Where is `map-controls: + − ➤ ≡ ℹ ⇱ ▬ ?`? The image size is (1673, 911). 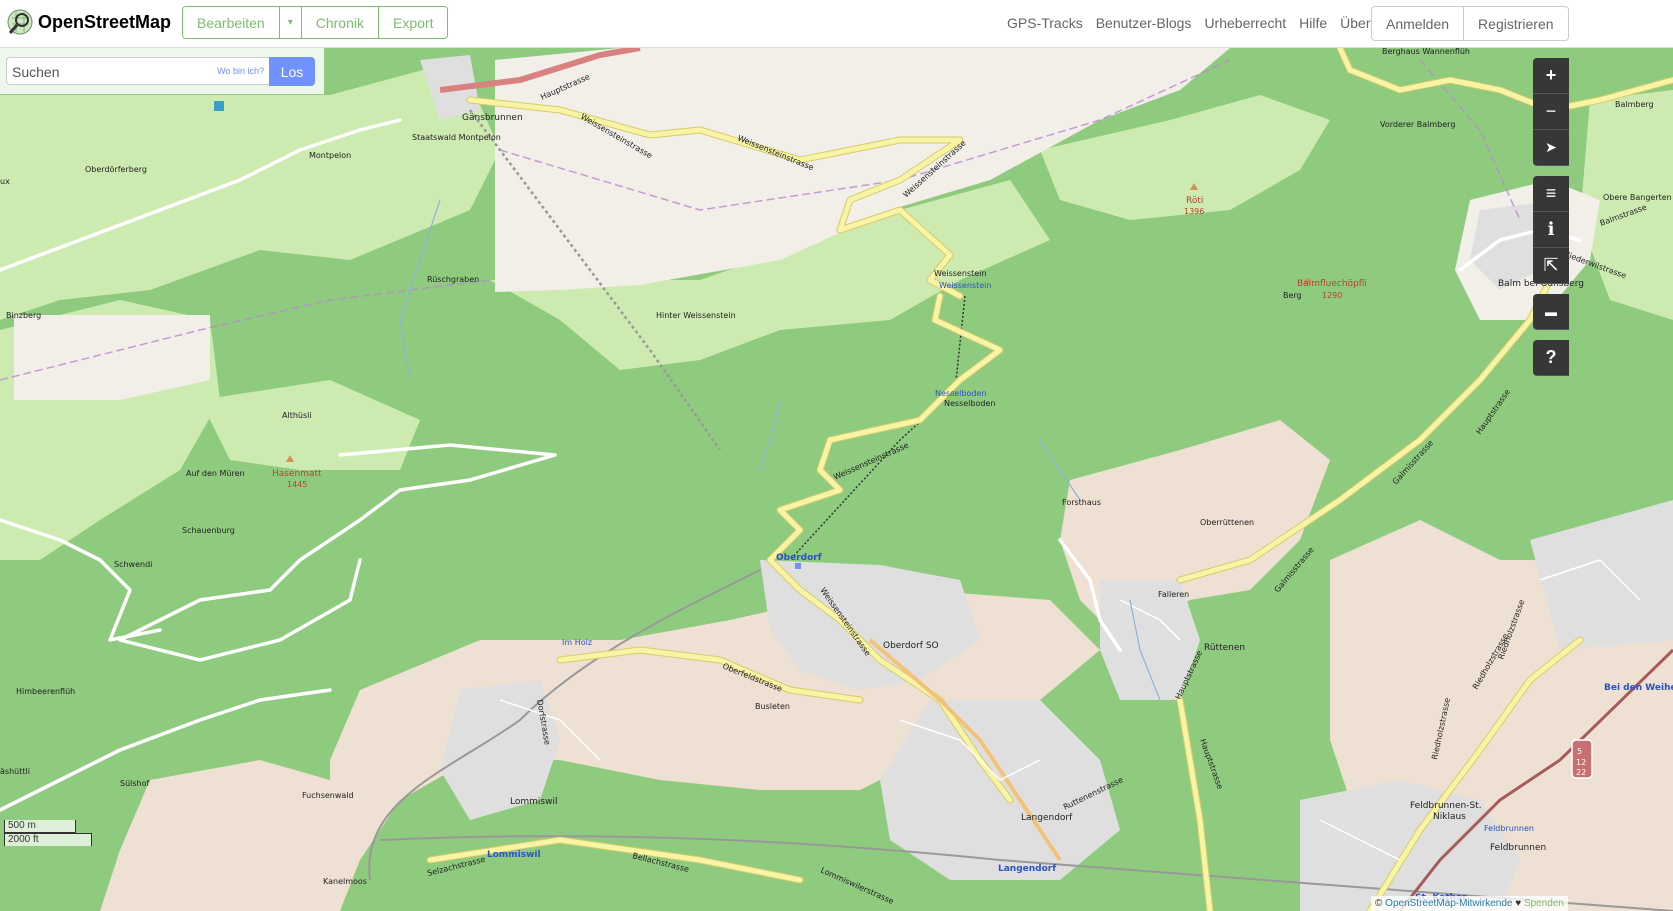 map-controls: + − ➤ ≡ ℹ ⇱ ▬ ? is located at coordinates (1551, 217).